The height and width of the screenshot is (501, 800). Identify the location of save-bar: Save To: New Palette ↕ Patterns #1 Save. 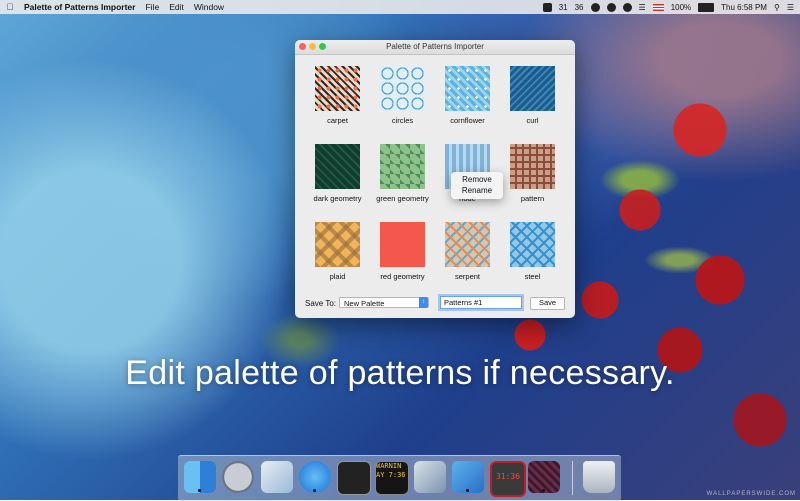
(436, 303).